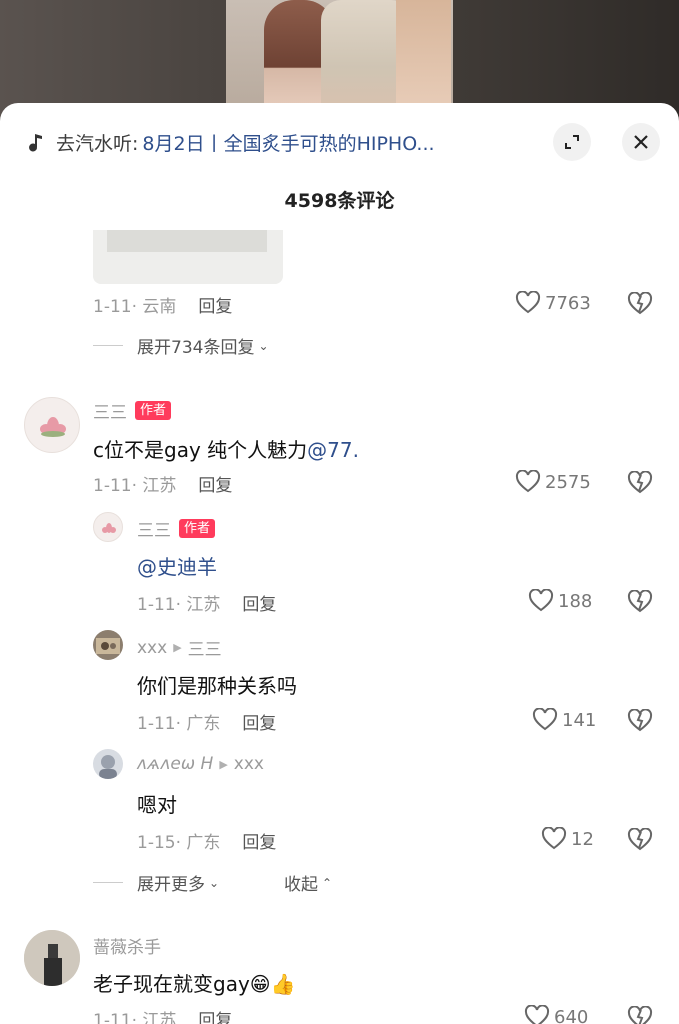 The height and width of the screenshot is (1024, 679). What do you see at coordinates (35, 143) in the screenshot?
I see `music-note-icon` at bounding box center [35, 143].